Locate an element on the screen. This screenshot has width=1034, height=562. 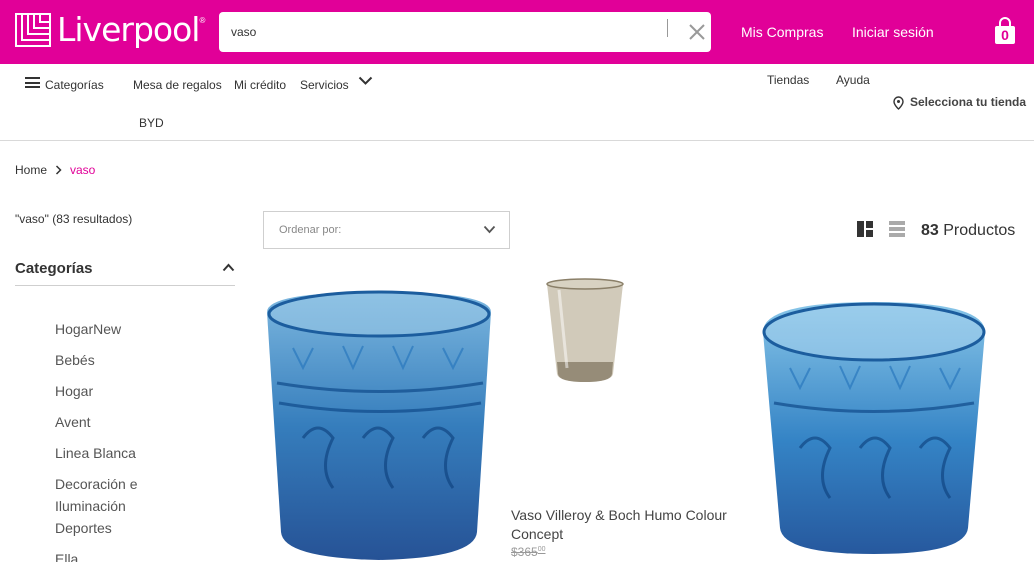
category-item: Hogar is located at coordinates (74, 391).